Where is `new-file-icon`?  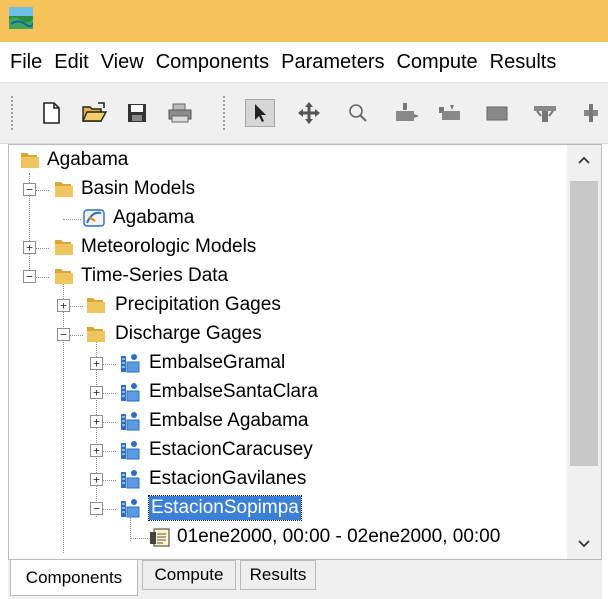 new-file-icon is located at coordinates (51, 113).